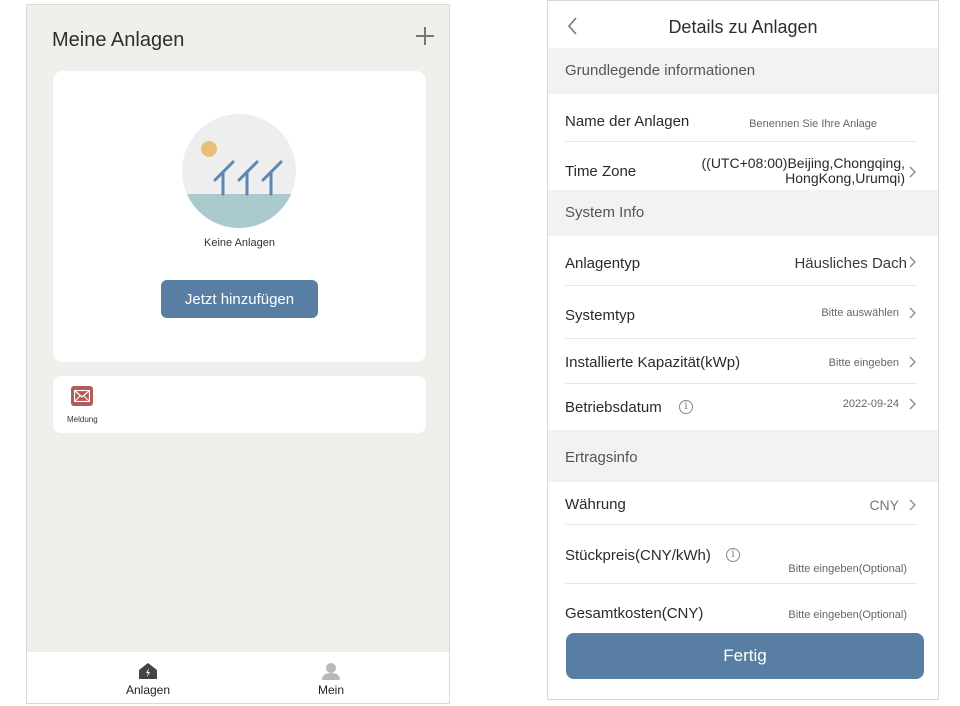 Image resolution: width=960 pixels, height=706 pixels. Describe the element at coordinates (847, 569) in the screenshot. I see `unit-price-input: Bitte eingeben(Optional)` at that location.